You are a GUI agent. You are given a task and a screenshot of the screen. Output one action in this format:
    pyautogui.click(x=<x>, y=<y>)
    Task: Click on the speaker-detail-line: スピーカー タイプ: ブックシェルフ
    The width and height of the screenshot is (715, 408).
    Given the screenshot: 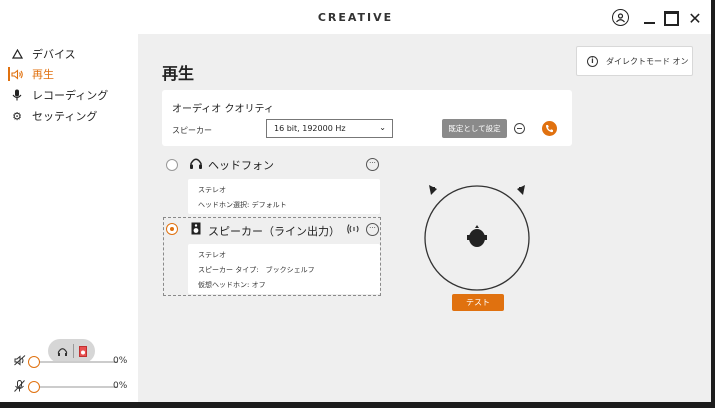 What is the action you would take?
    pyautogui.click(x=256, y=270)
    